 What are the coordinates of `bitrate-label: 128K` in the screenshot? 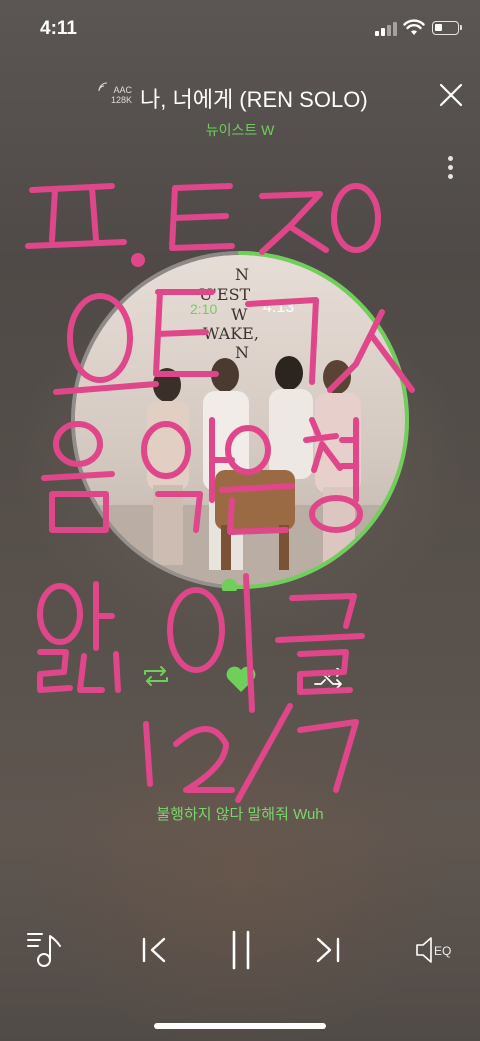 It's located at (121, 100).